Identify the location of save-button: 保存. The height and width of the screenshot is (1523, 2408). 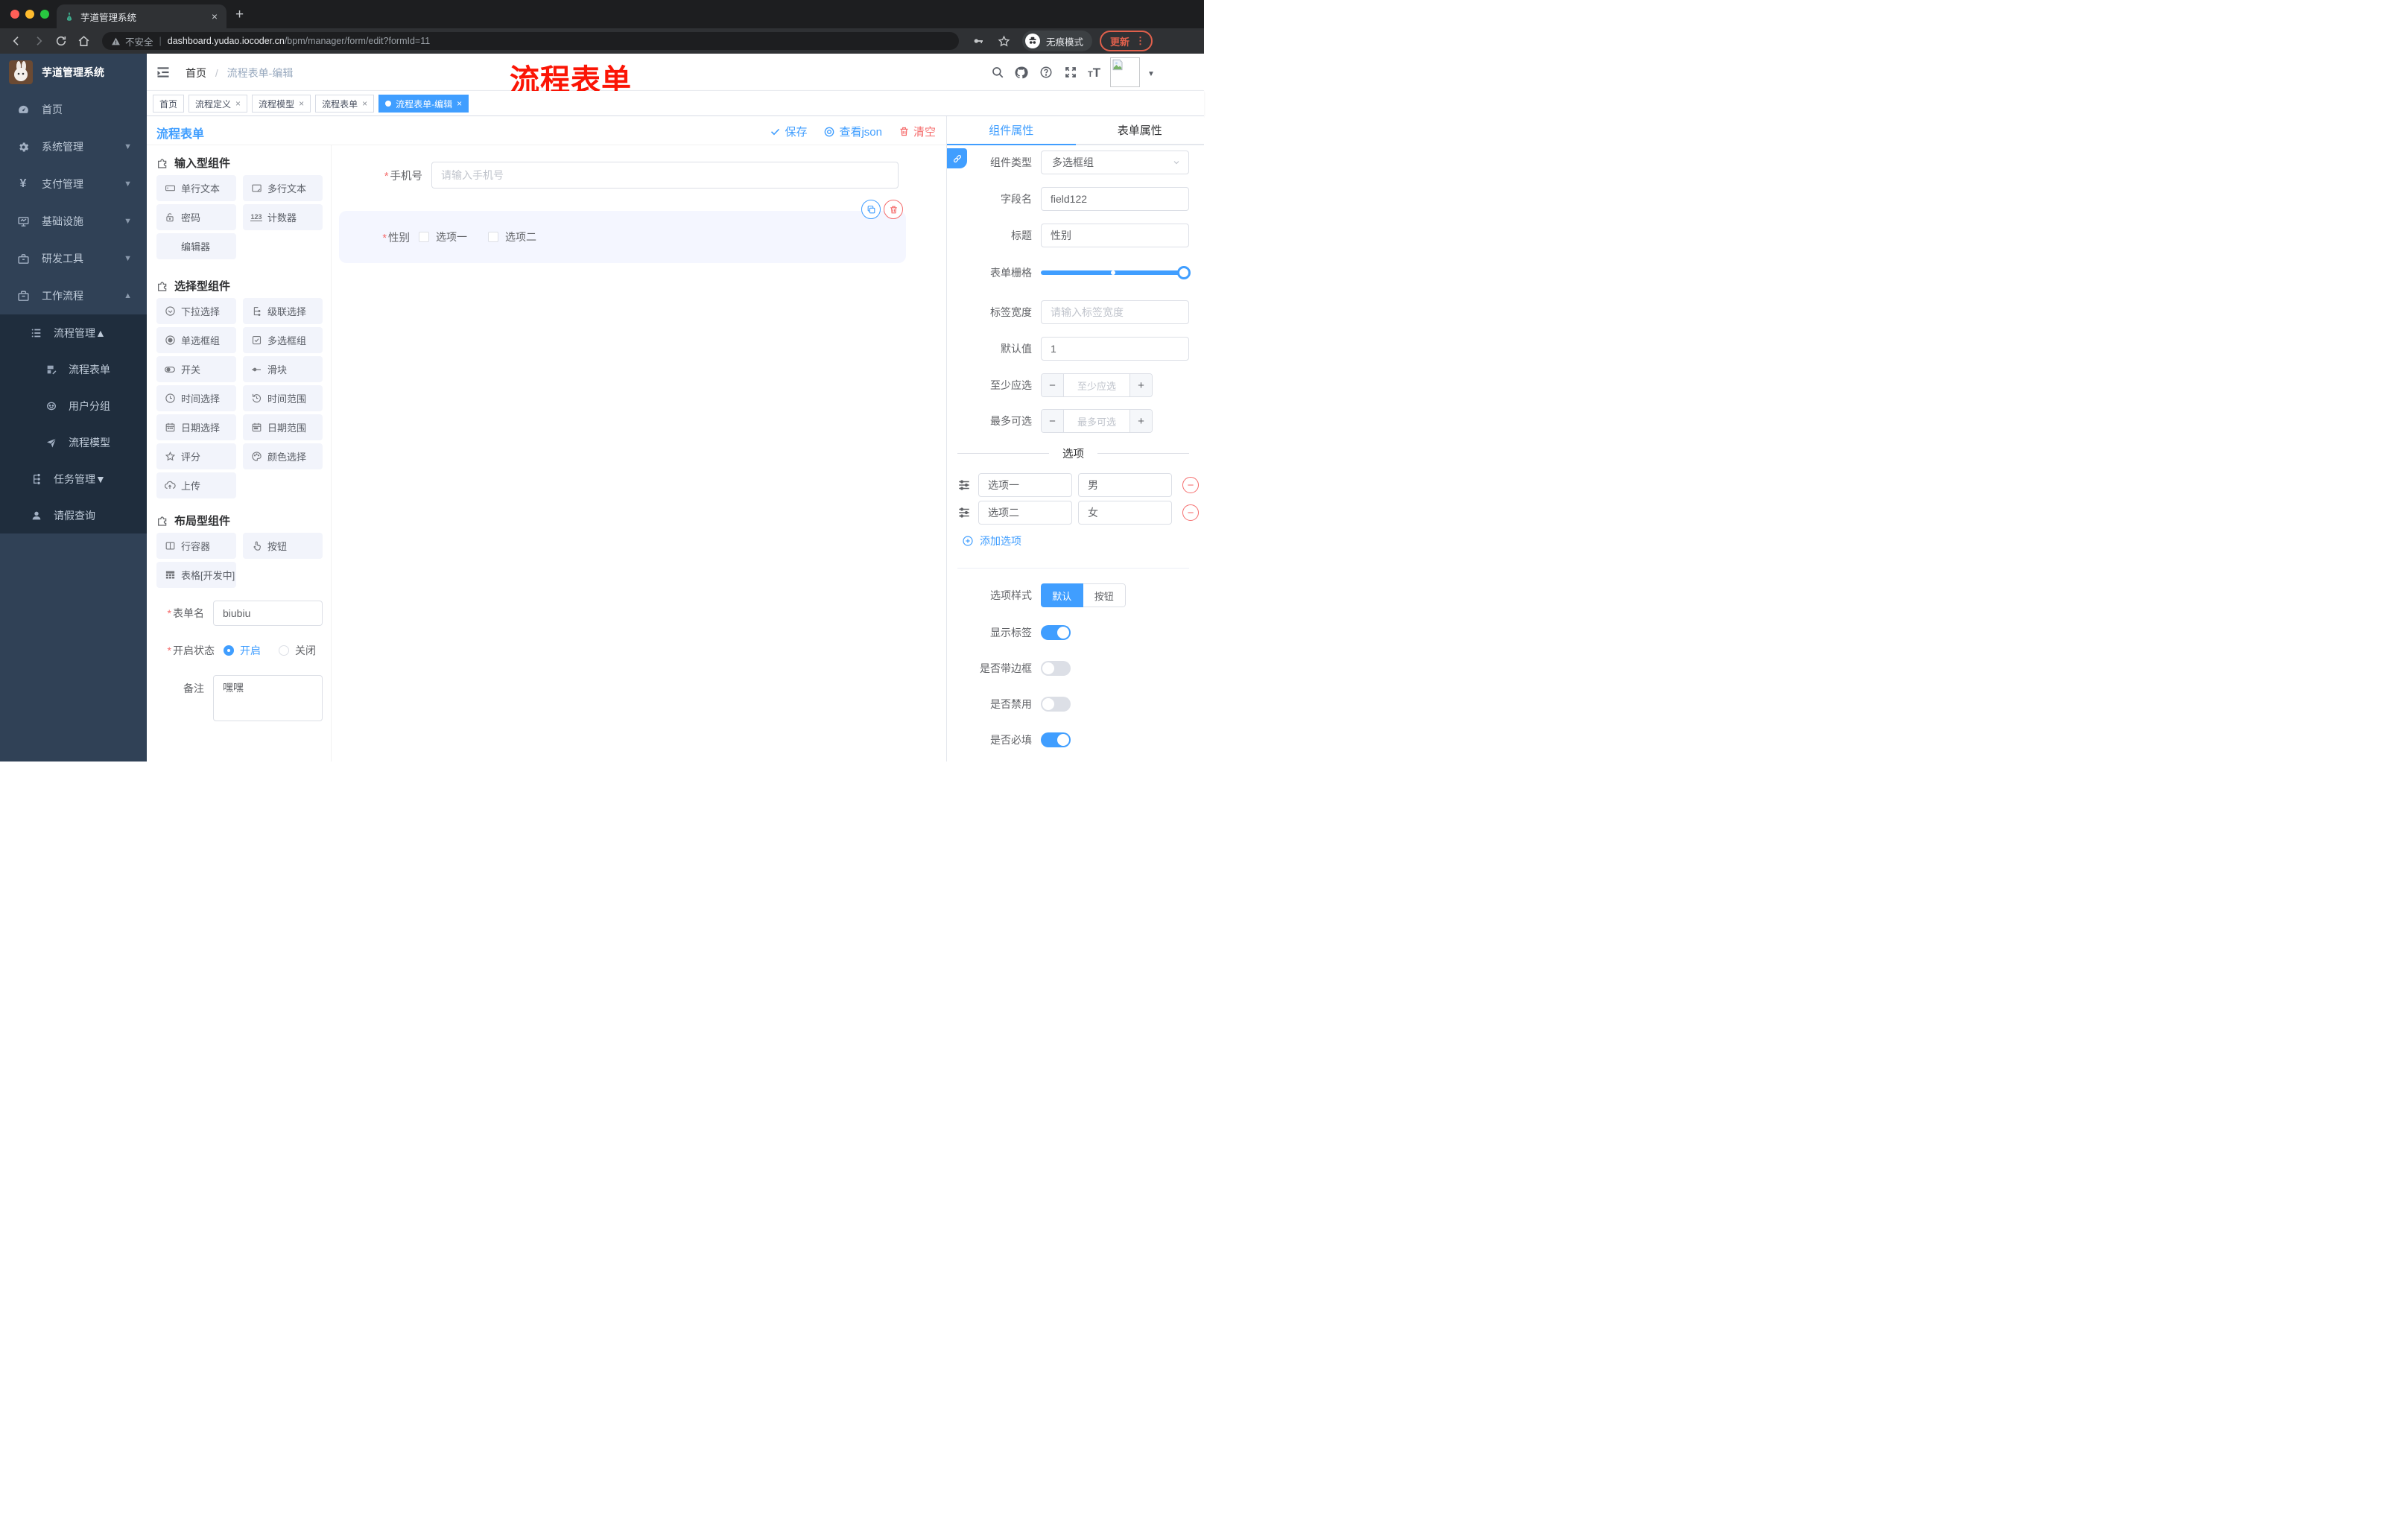
(788, 132).